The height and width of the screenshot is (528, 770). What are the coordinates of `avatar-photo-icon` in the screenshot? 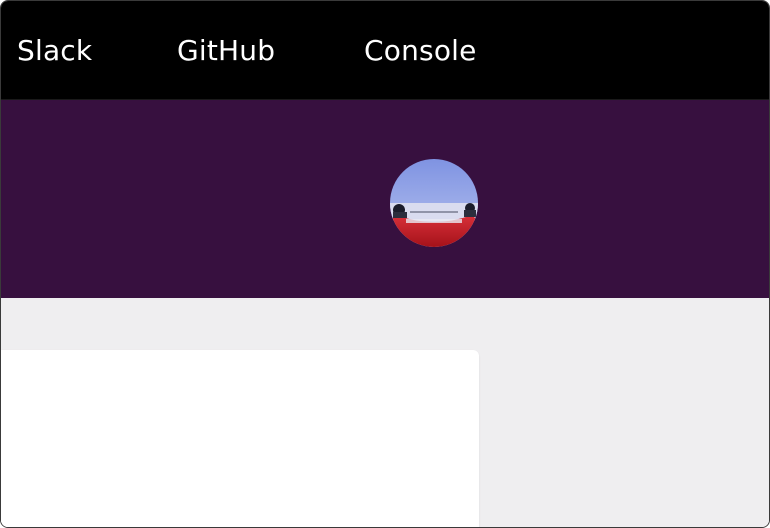 It's located at (434, 203).